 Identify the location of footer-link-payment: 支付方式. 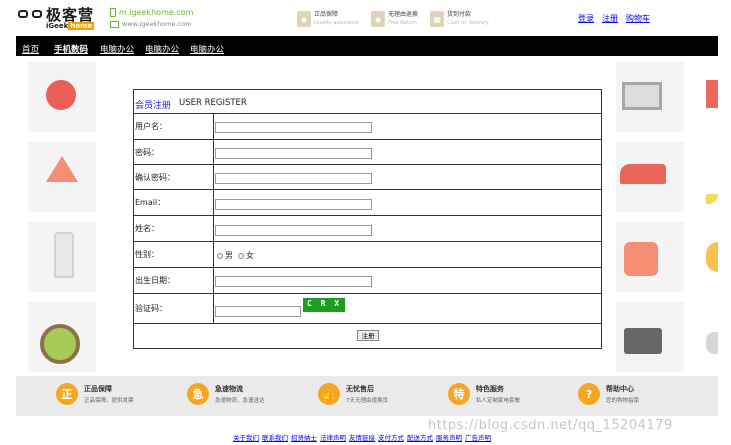
(391, 437).